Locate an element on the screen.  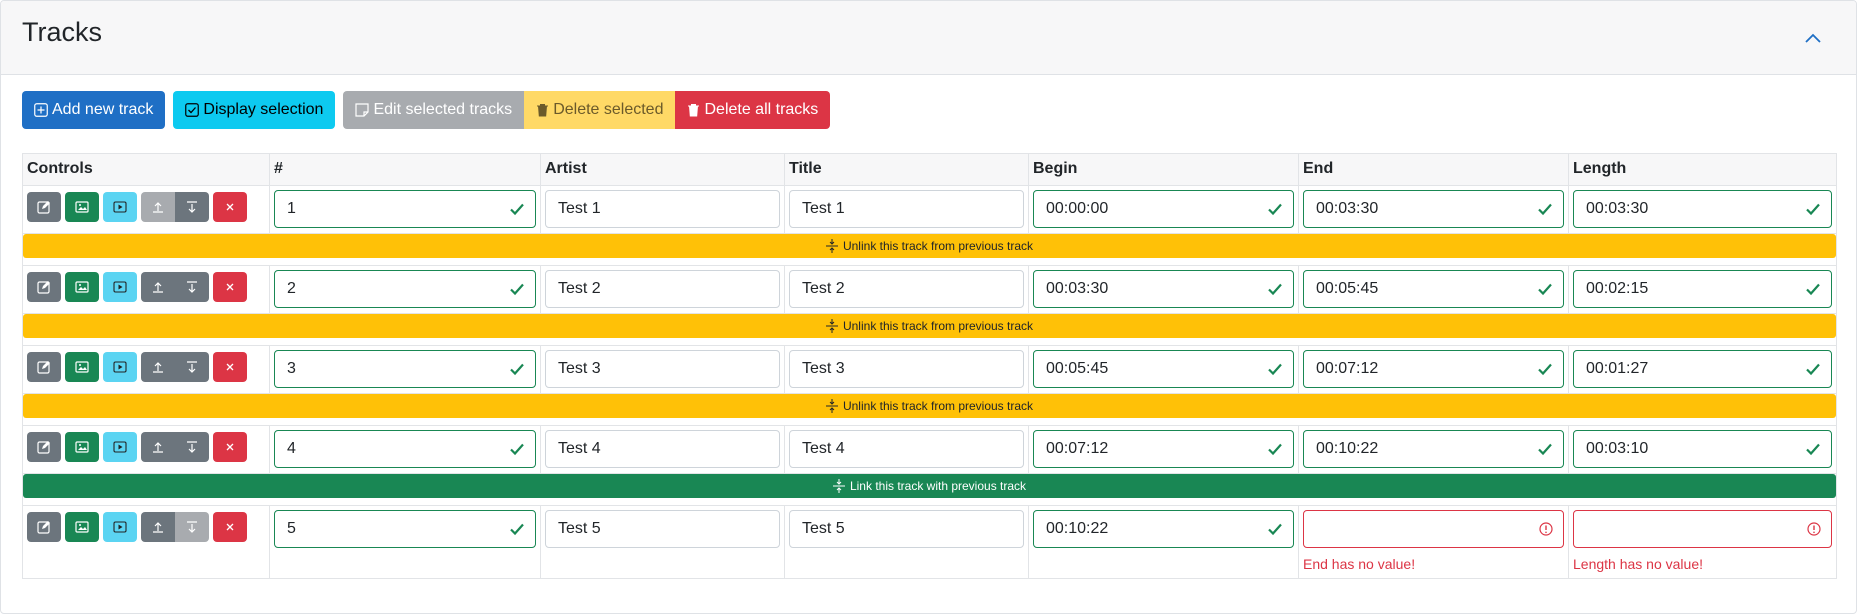
artist-cell is located at coordinates (662, 289).